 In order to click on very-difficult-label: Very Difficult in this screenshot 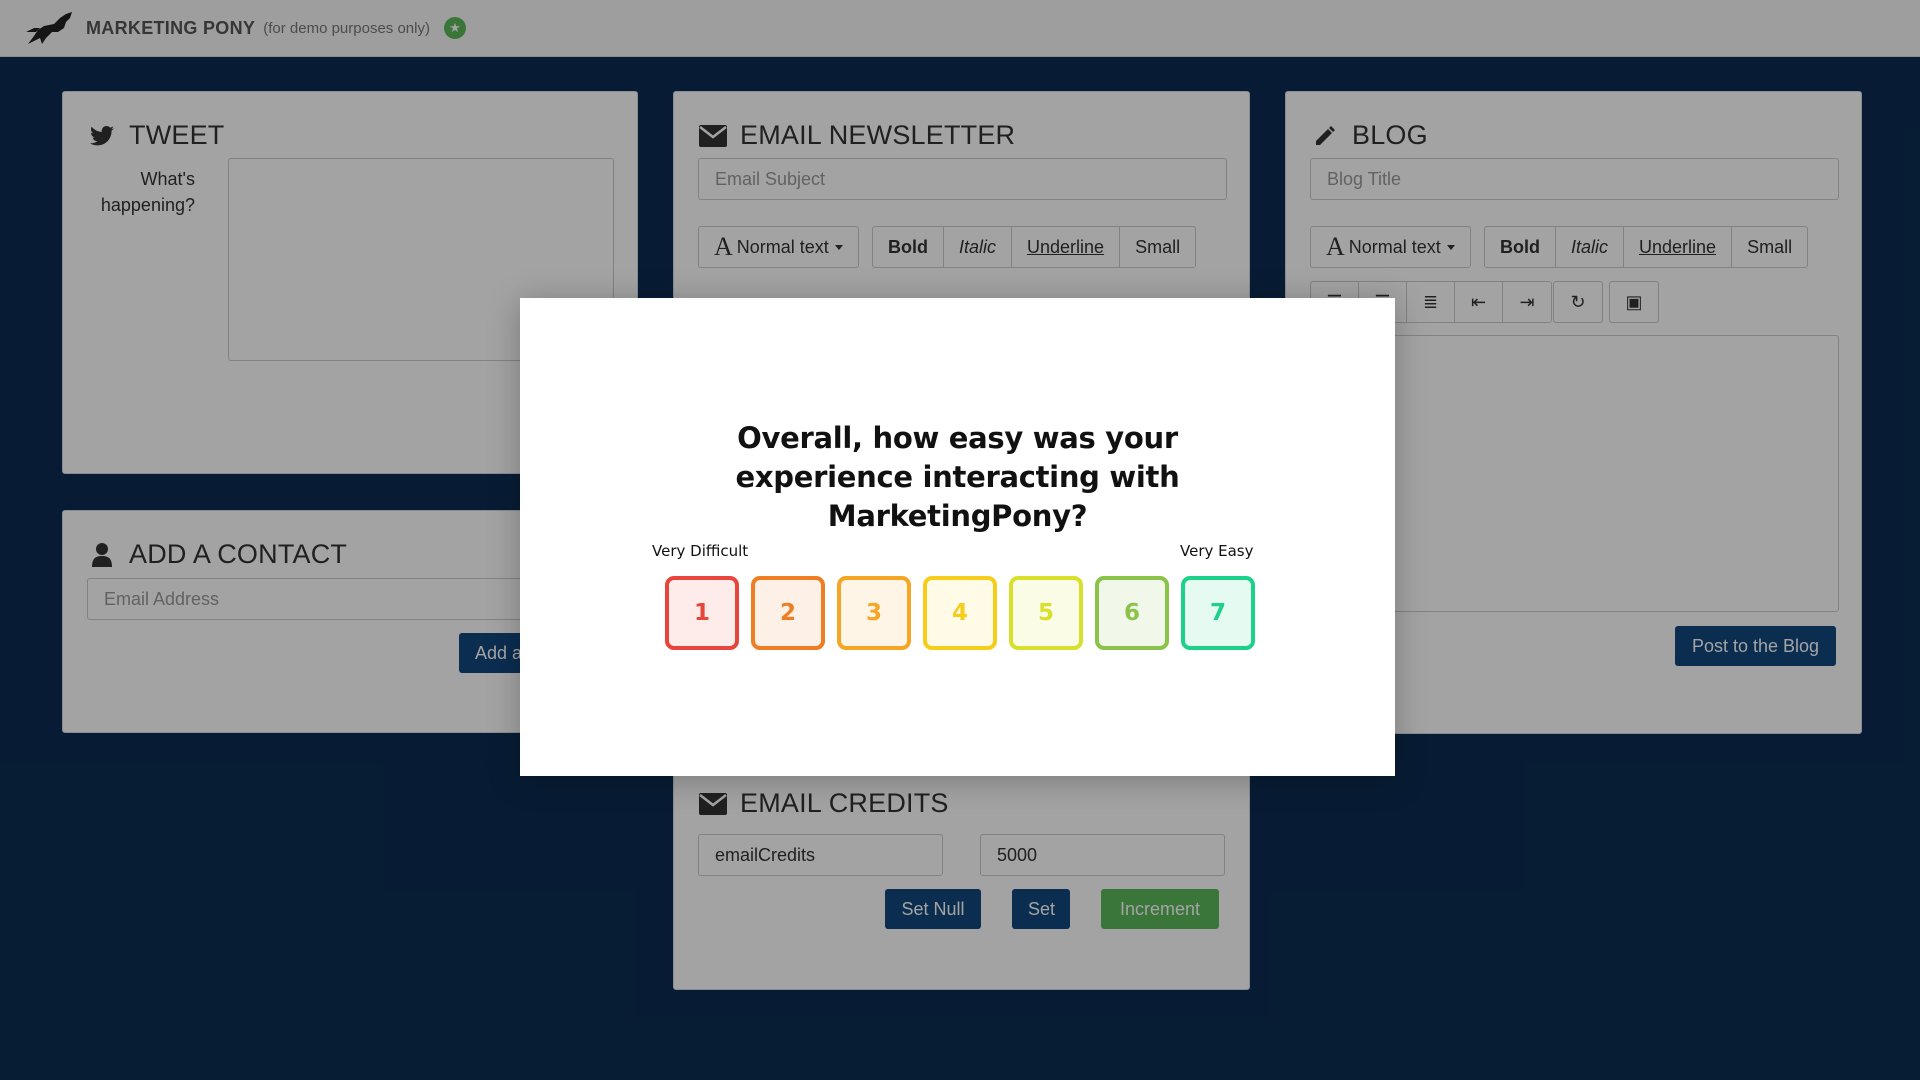, I will do `click(700, 551)`.